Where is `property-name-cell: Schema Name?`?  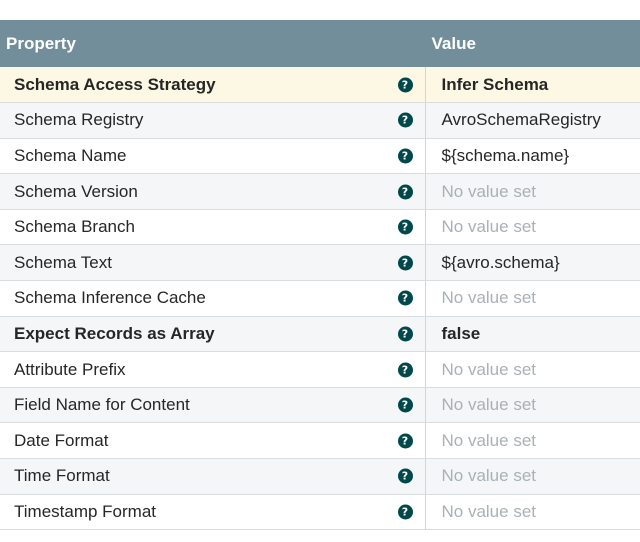 property-name-cell: Schema Name? is located at coordinates (213, 156).